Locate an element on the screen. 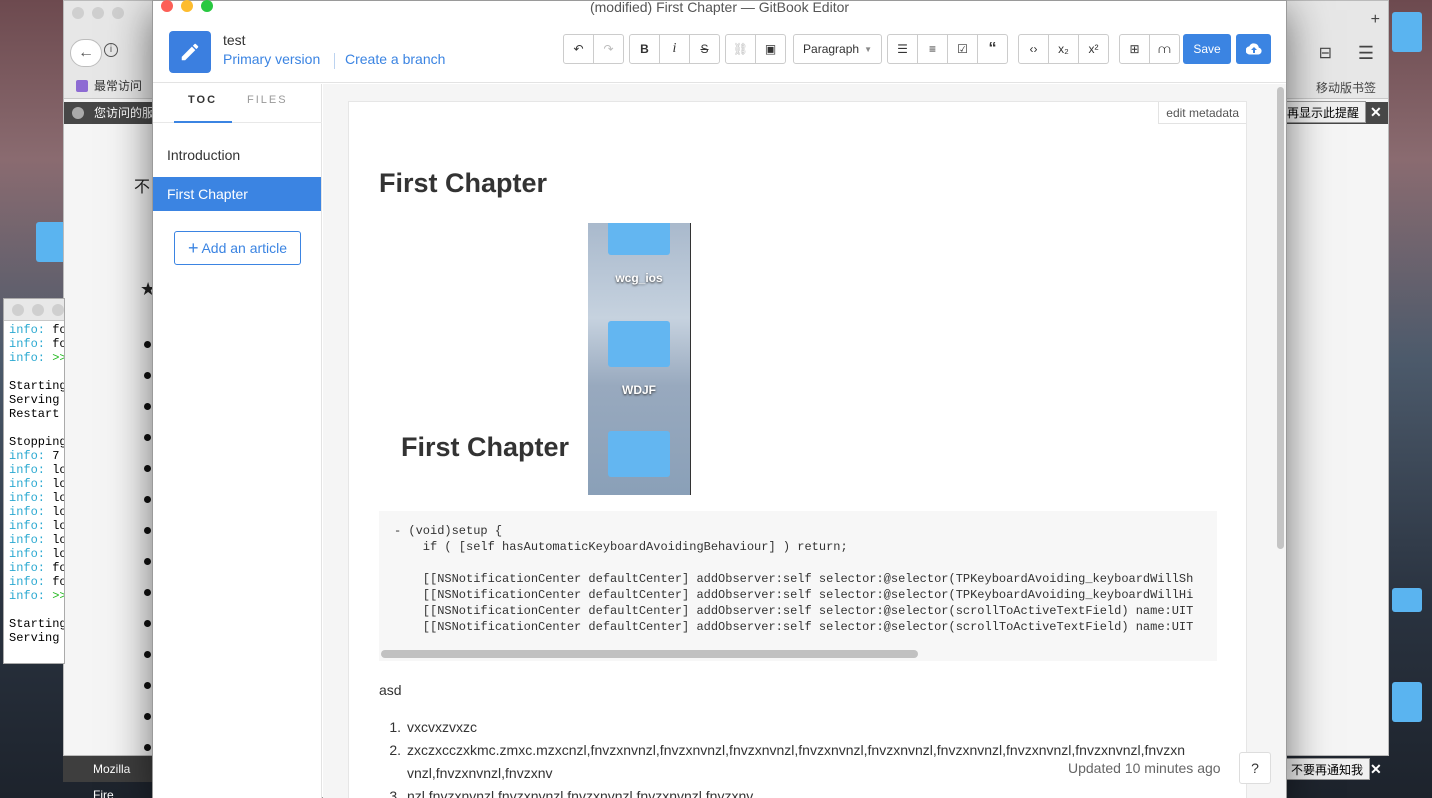 The image size is (1432, 798). notification-dismiss-button: 再显示此提醒 is located at coordinates (1323, 112).